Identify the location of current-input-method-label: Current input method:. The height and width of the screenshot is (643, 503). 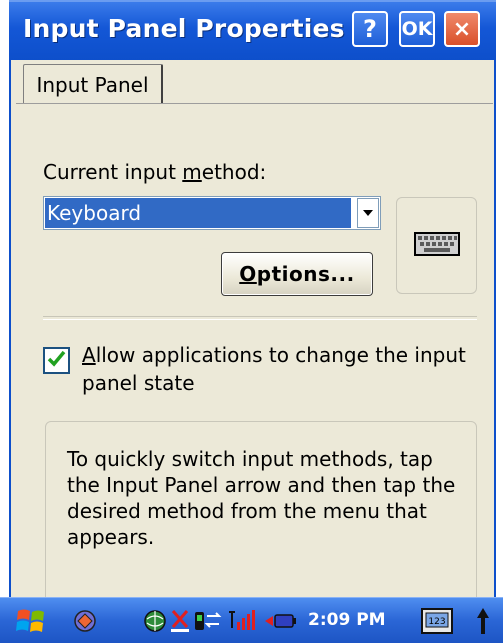
(155, 172).